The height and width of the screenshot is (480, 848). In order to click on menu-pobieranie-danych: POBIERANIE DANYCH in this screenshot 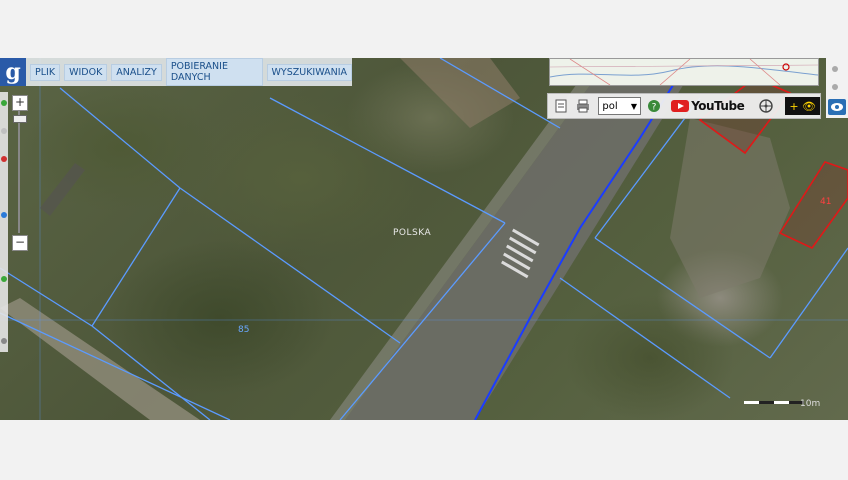, I will do `click(214, 72)`.